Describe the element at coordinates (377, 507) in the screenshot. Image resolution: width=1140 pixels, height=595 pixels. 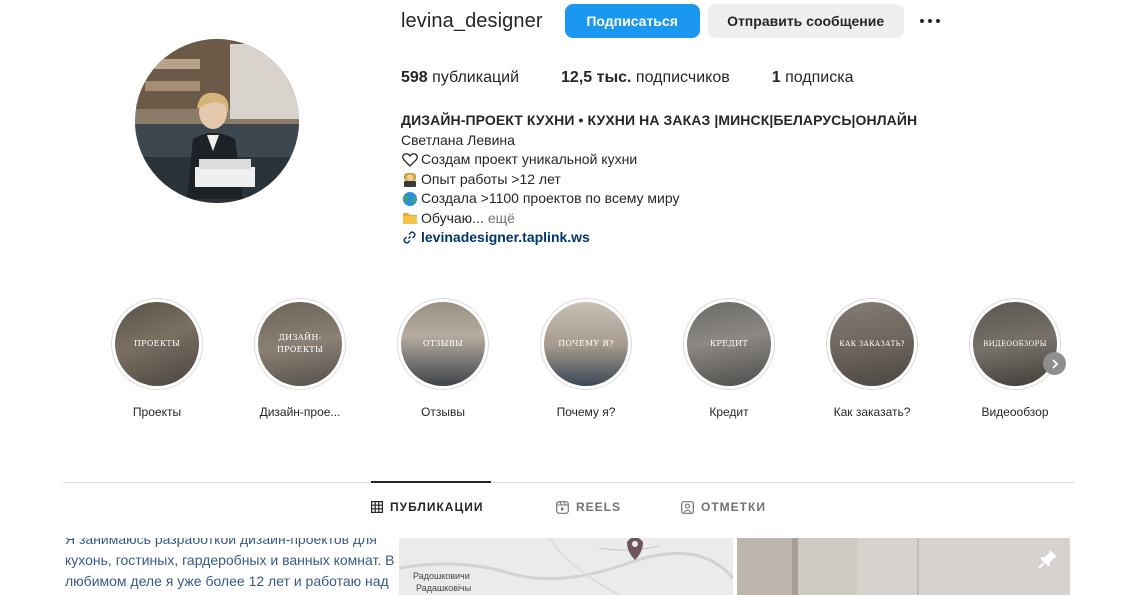
I see `grid-icon` at that location.